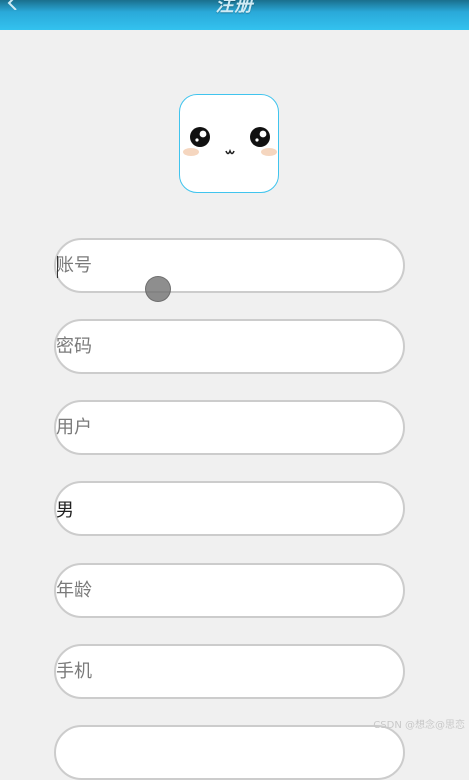 Image resolution: width=469 pixels, height=780 pixels. I want to click on kawaii-face-icon, so click(230, 141).